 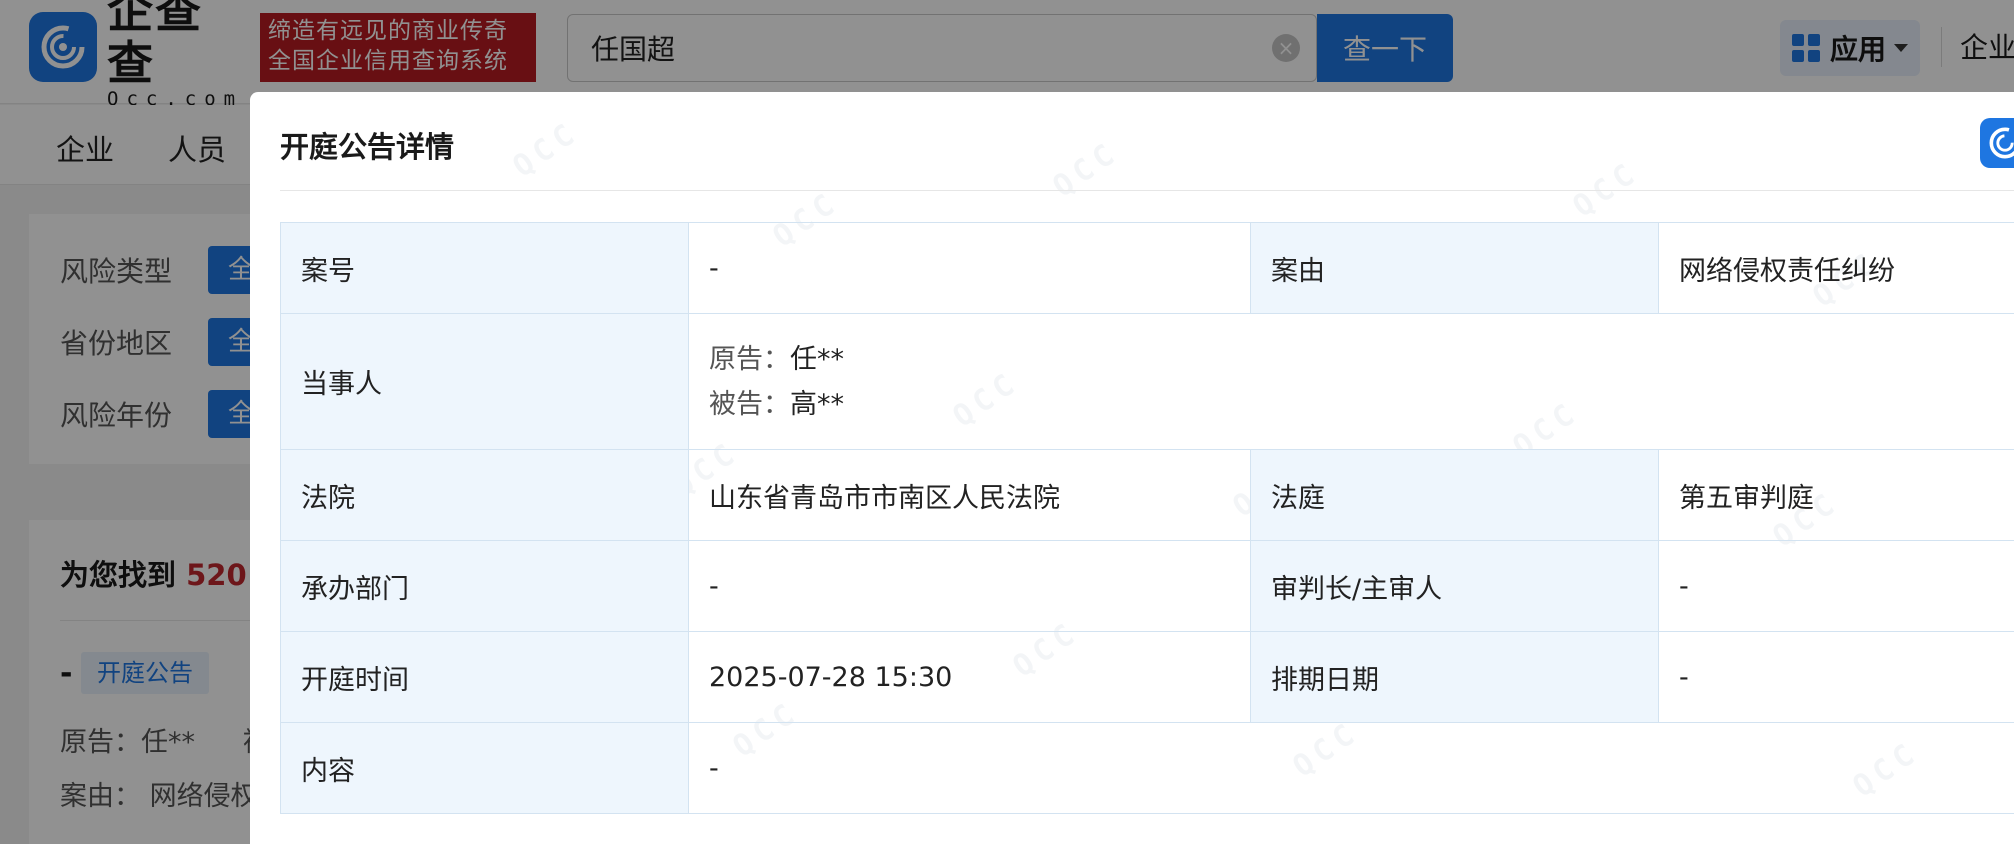 I want to click on court-label: 法院, so click(x=484, y=495).